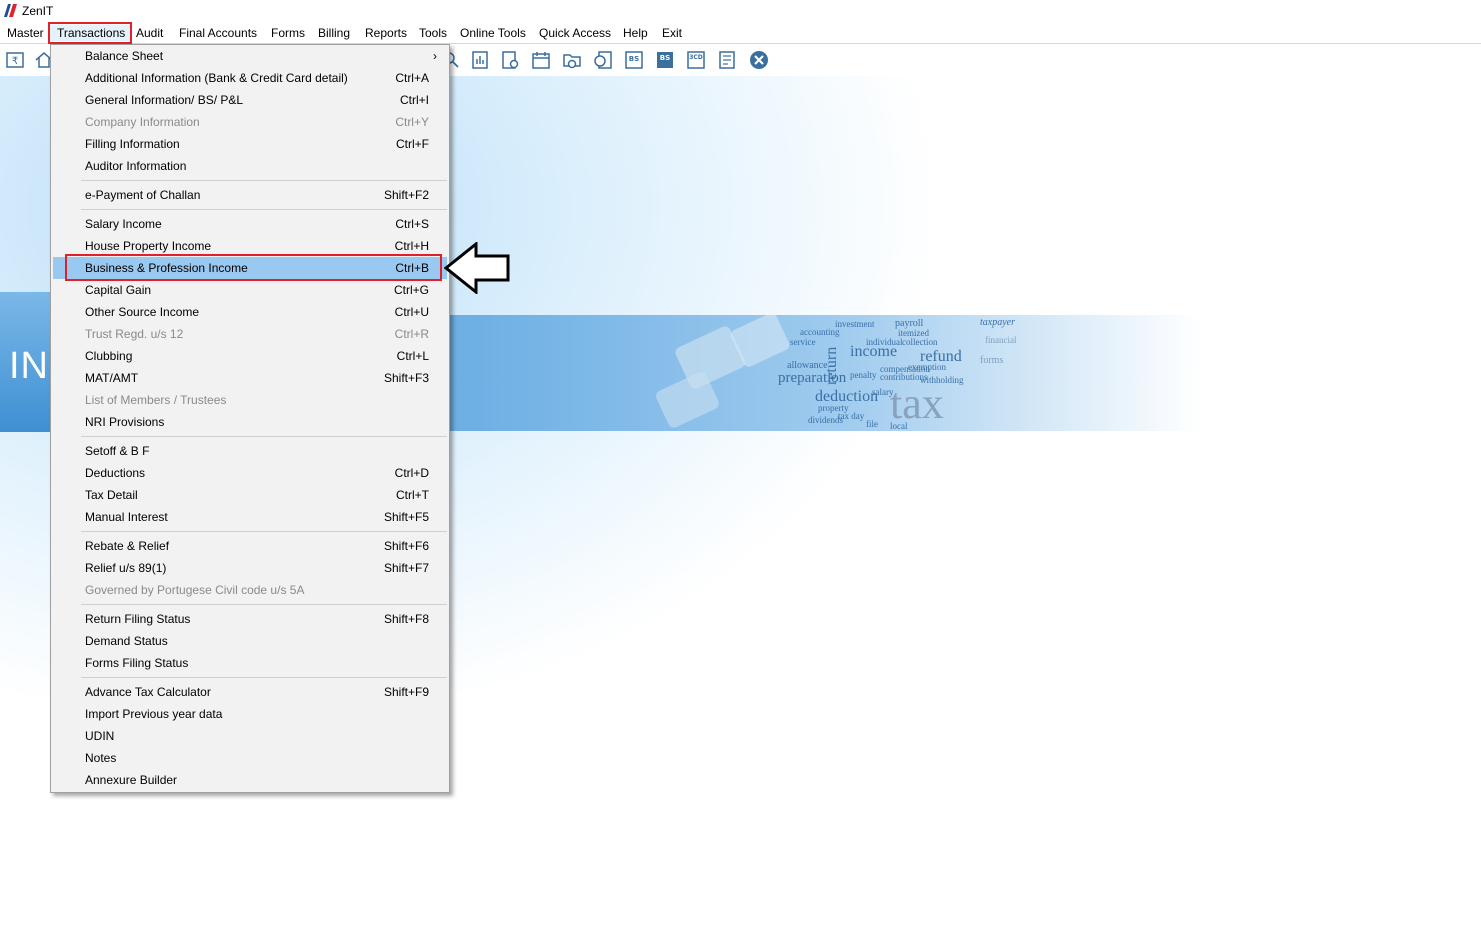 The width and height of the screenshot is (1481, 927). What do you see at coordinates (288, 33) in the screenshot?
I see `menu-forms: Forms` at bounding box center [288, 33].